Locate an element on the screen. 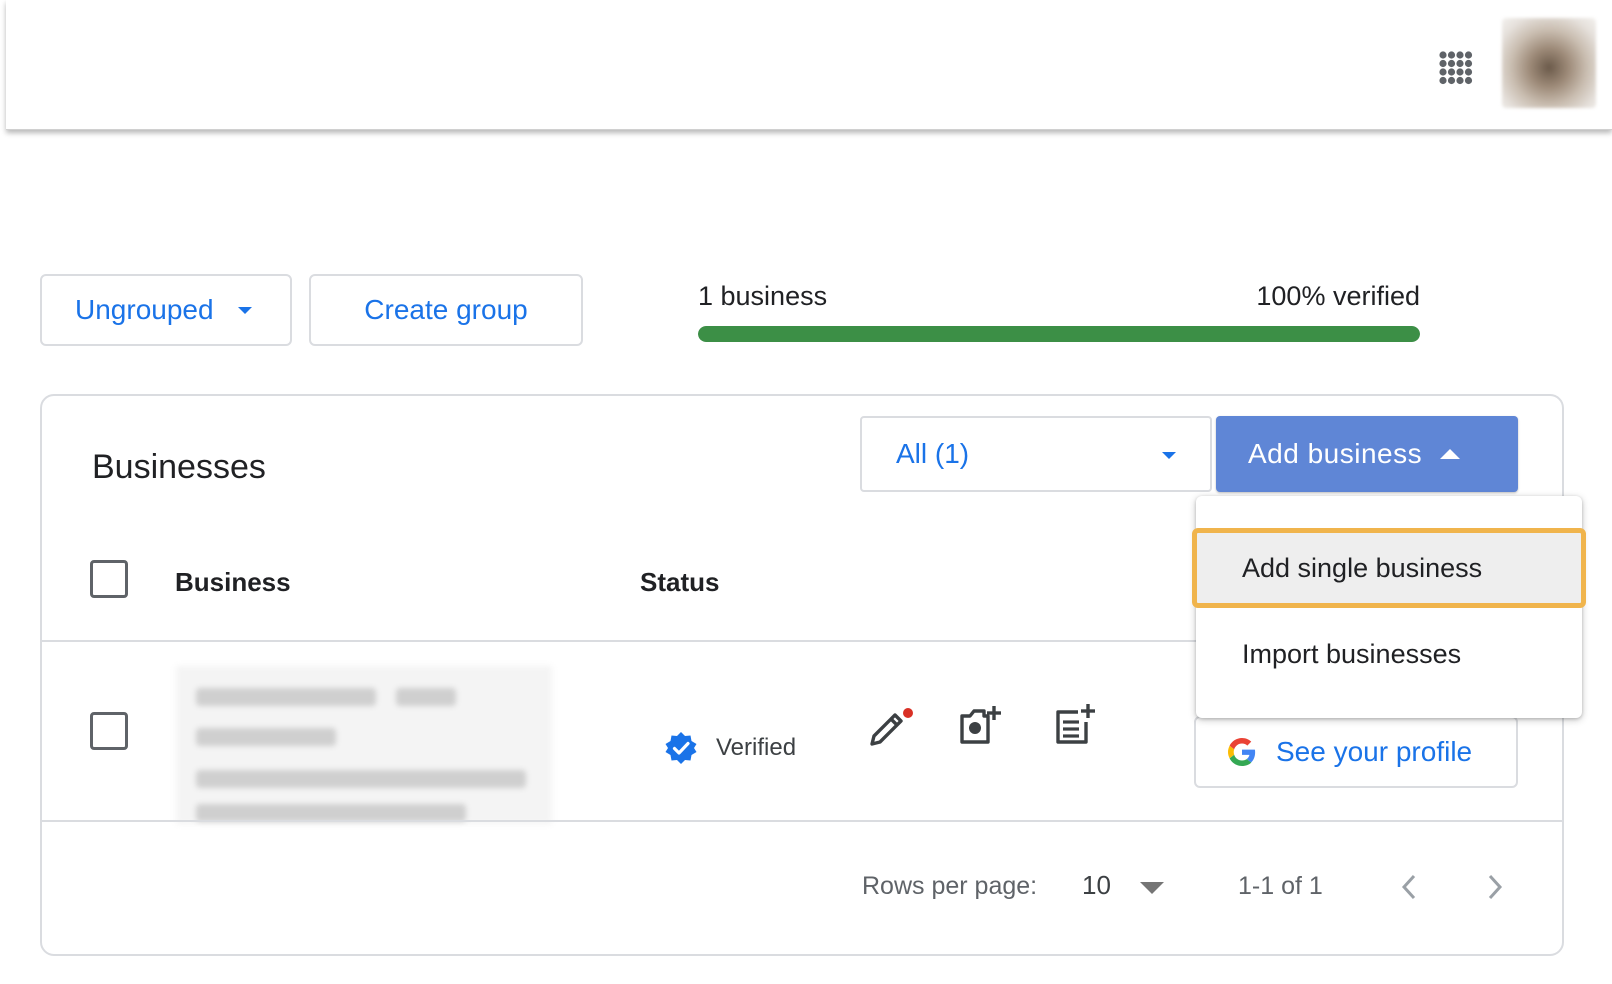 The height and width of the screenshot is (984, 1612). apps-grid-icon is located at coordinates (1456, 68).